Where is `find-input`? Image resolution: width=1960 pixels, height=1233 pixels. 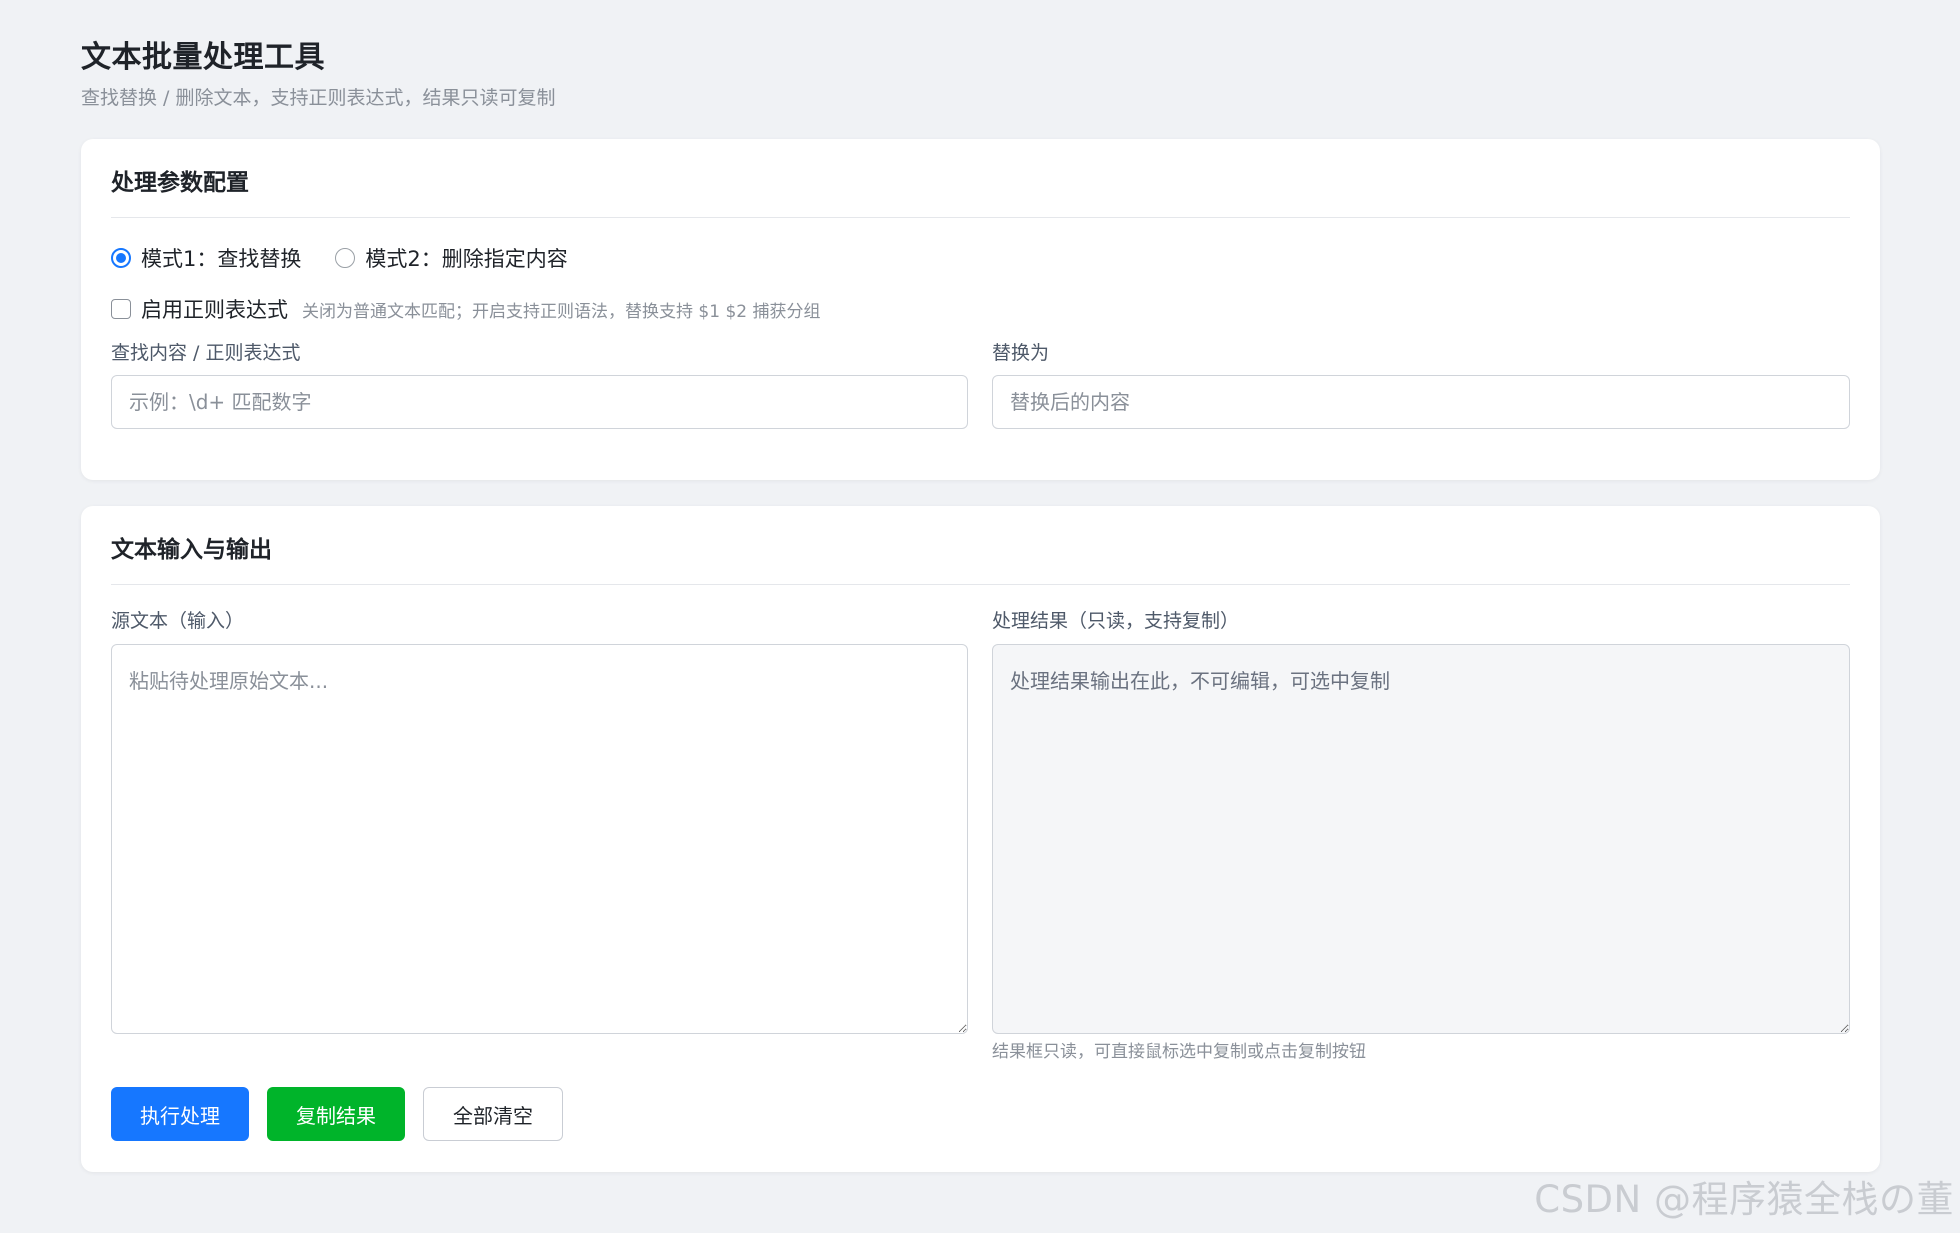
find-input is located at coordinates (539, 402).